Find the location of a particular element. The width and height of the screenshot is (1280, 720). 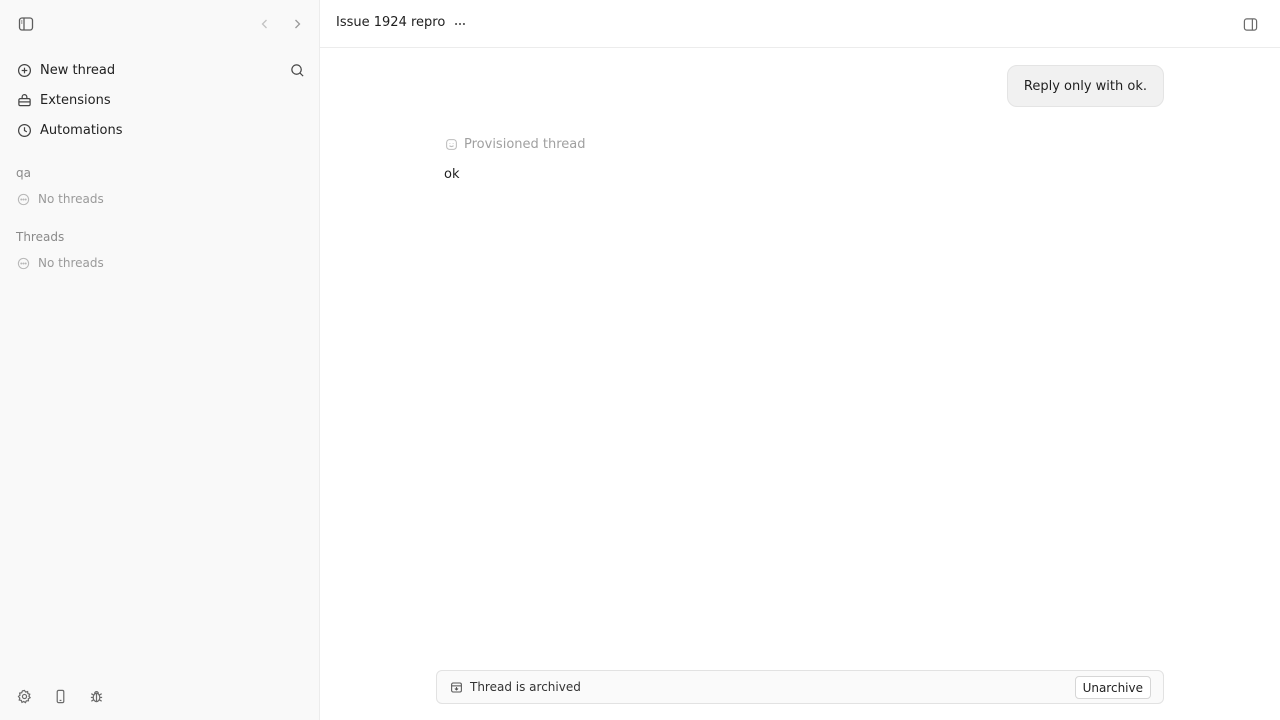

extensions-icon is located at coordinates (24, 100).